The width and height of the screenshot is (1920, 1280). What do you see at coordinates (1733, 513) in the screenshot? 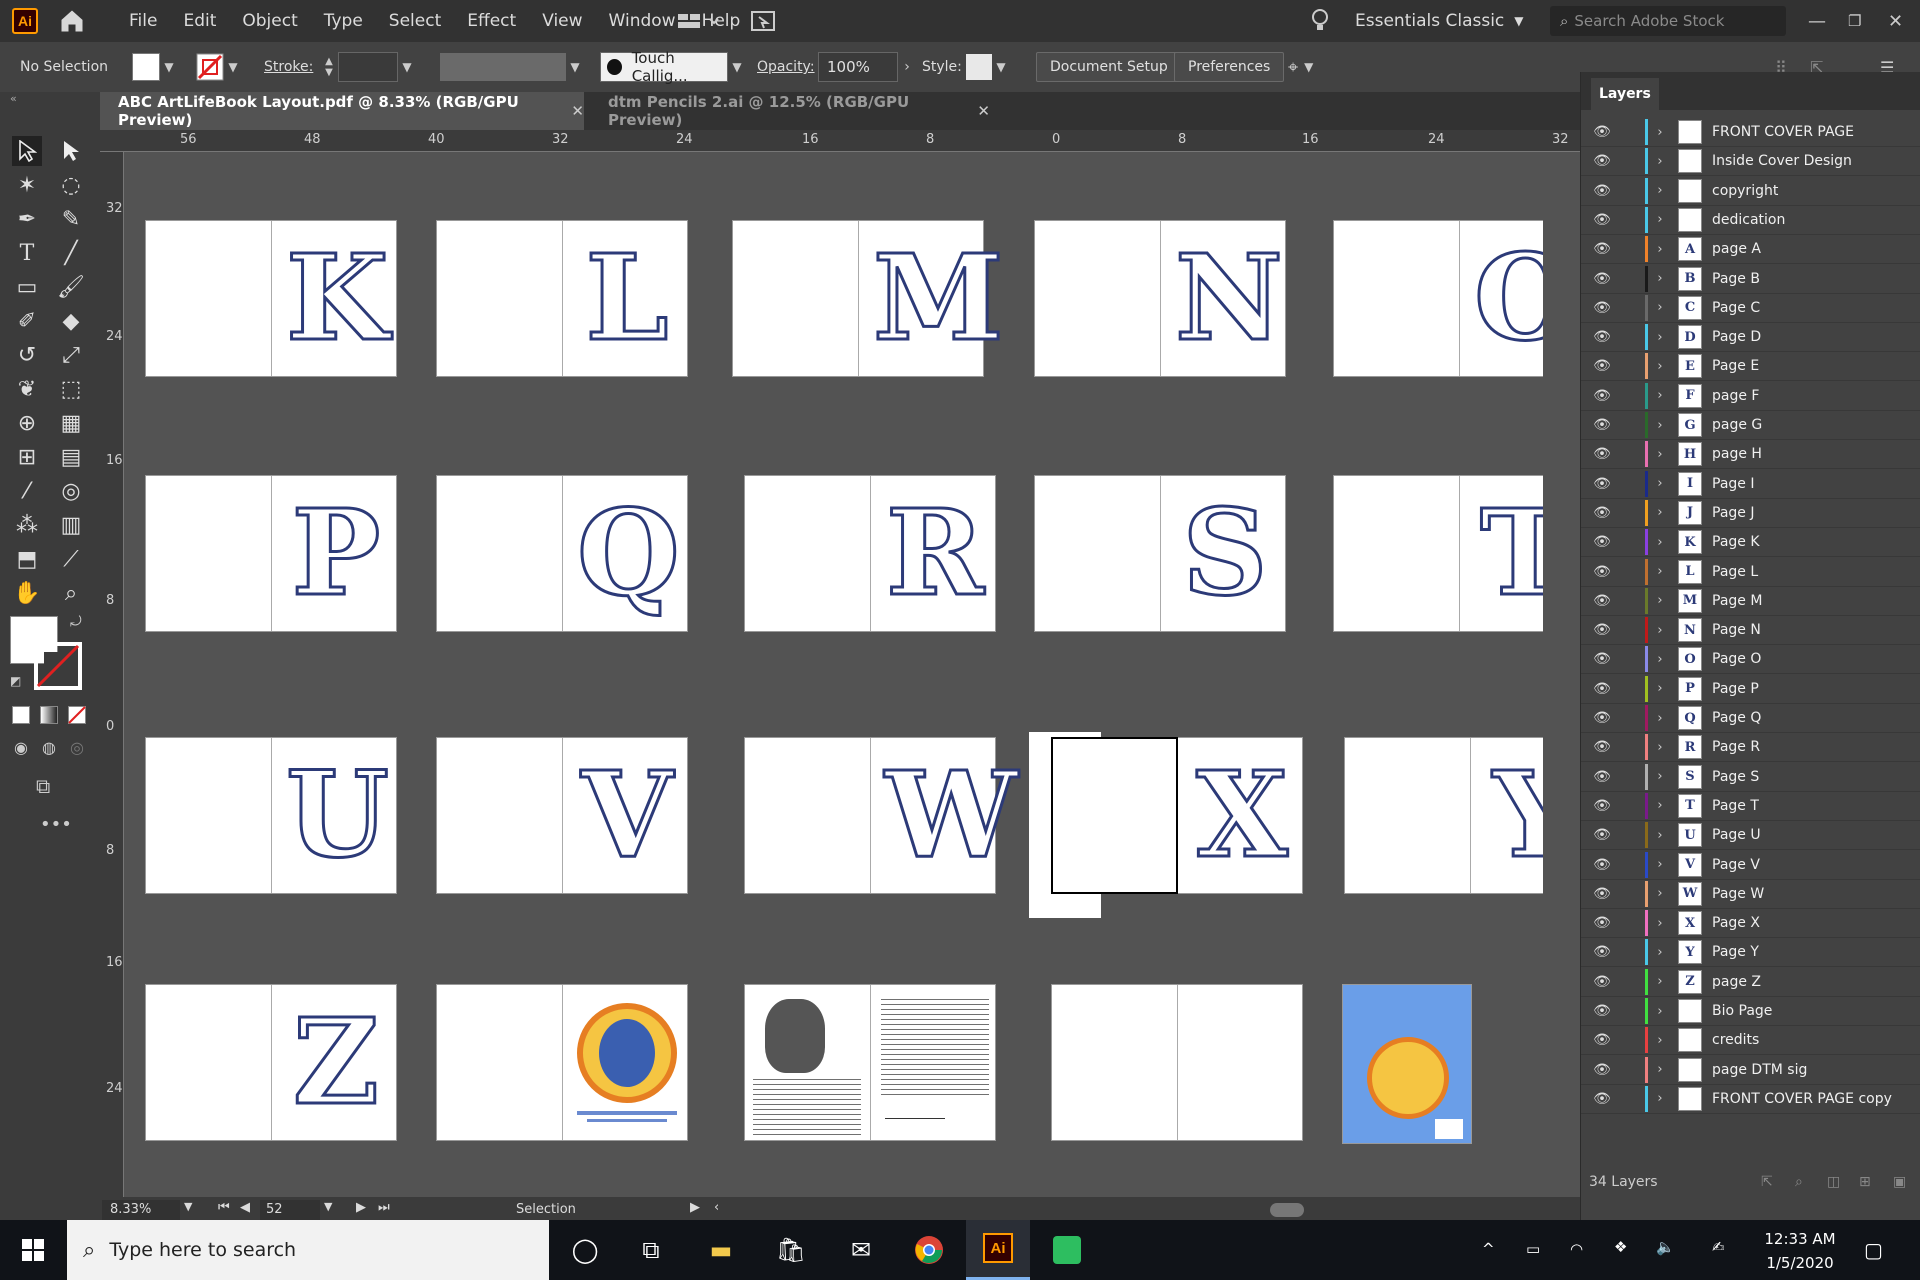
I see `layer-name: Page J` at bounding box center [1733, 513].